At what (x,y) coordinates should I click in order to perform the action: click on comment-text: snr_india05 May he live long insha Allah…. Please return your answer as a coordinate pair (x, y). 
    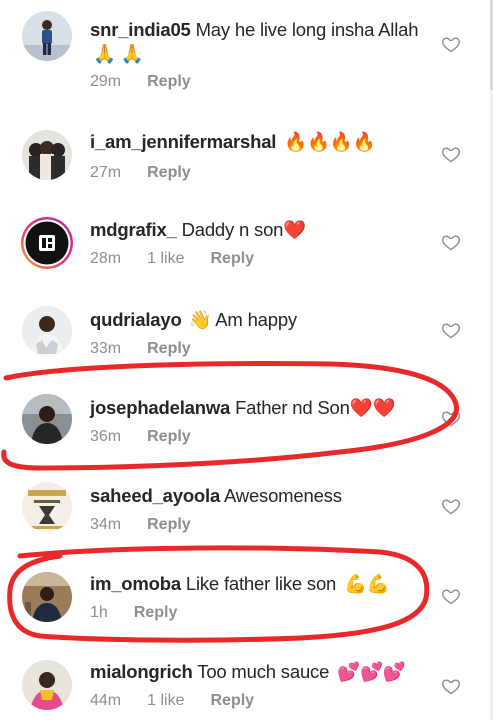
    Looking at the image, I should click on (259, 42).